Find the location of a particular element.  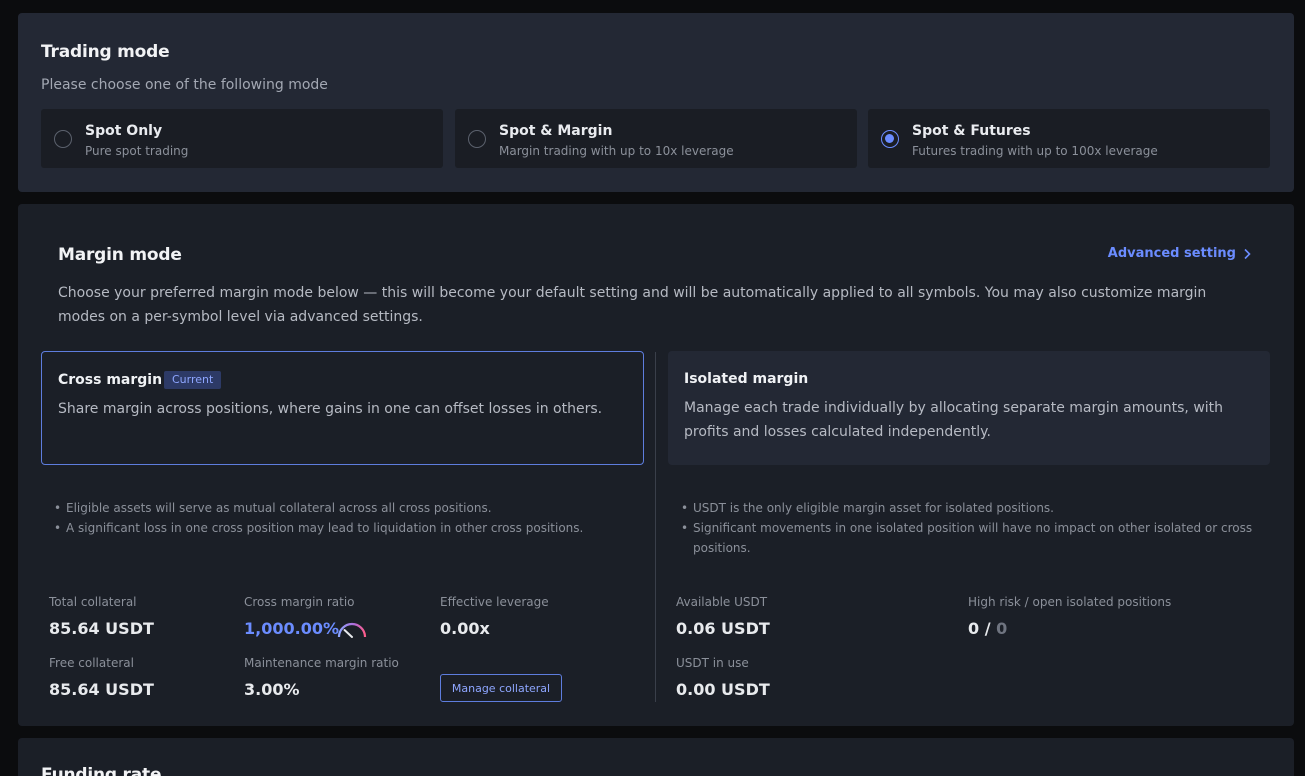

effective-leverage-value: 0.00x is located at coordinates (465, 628).